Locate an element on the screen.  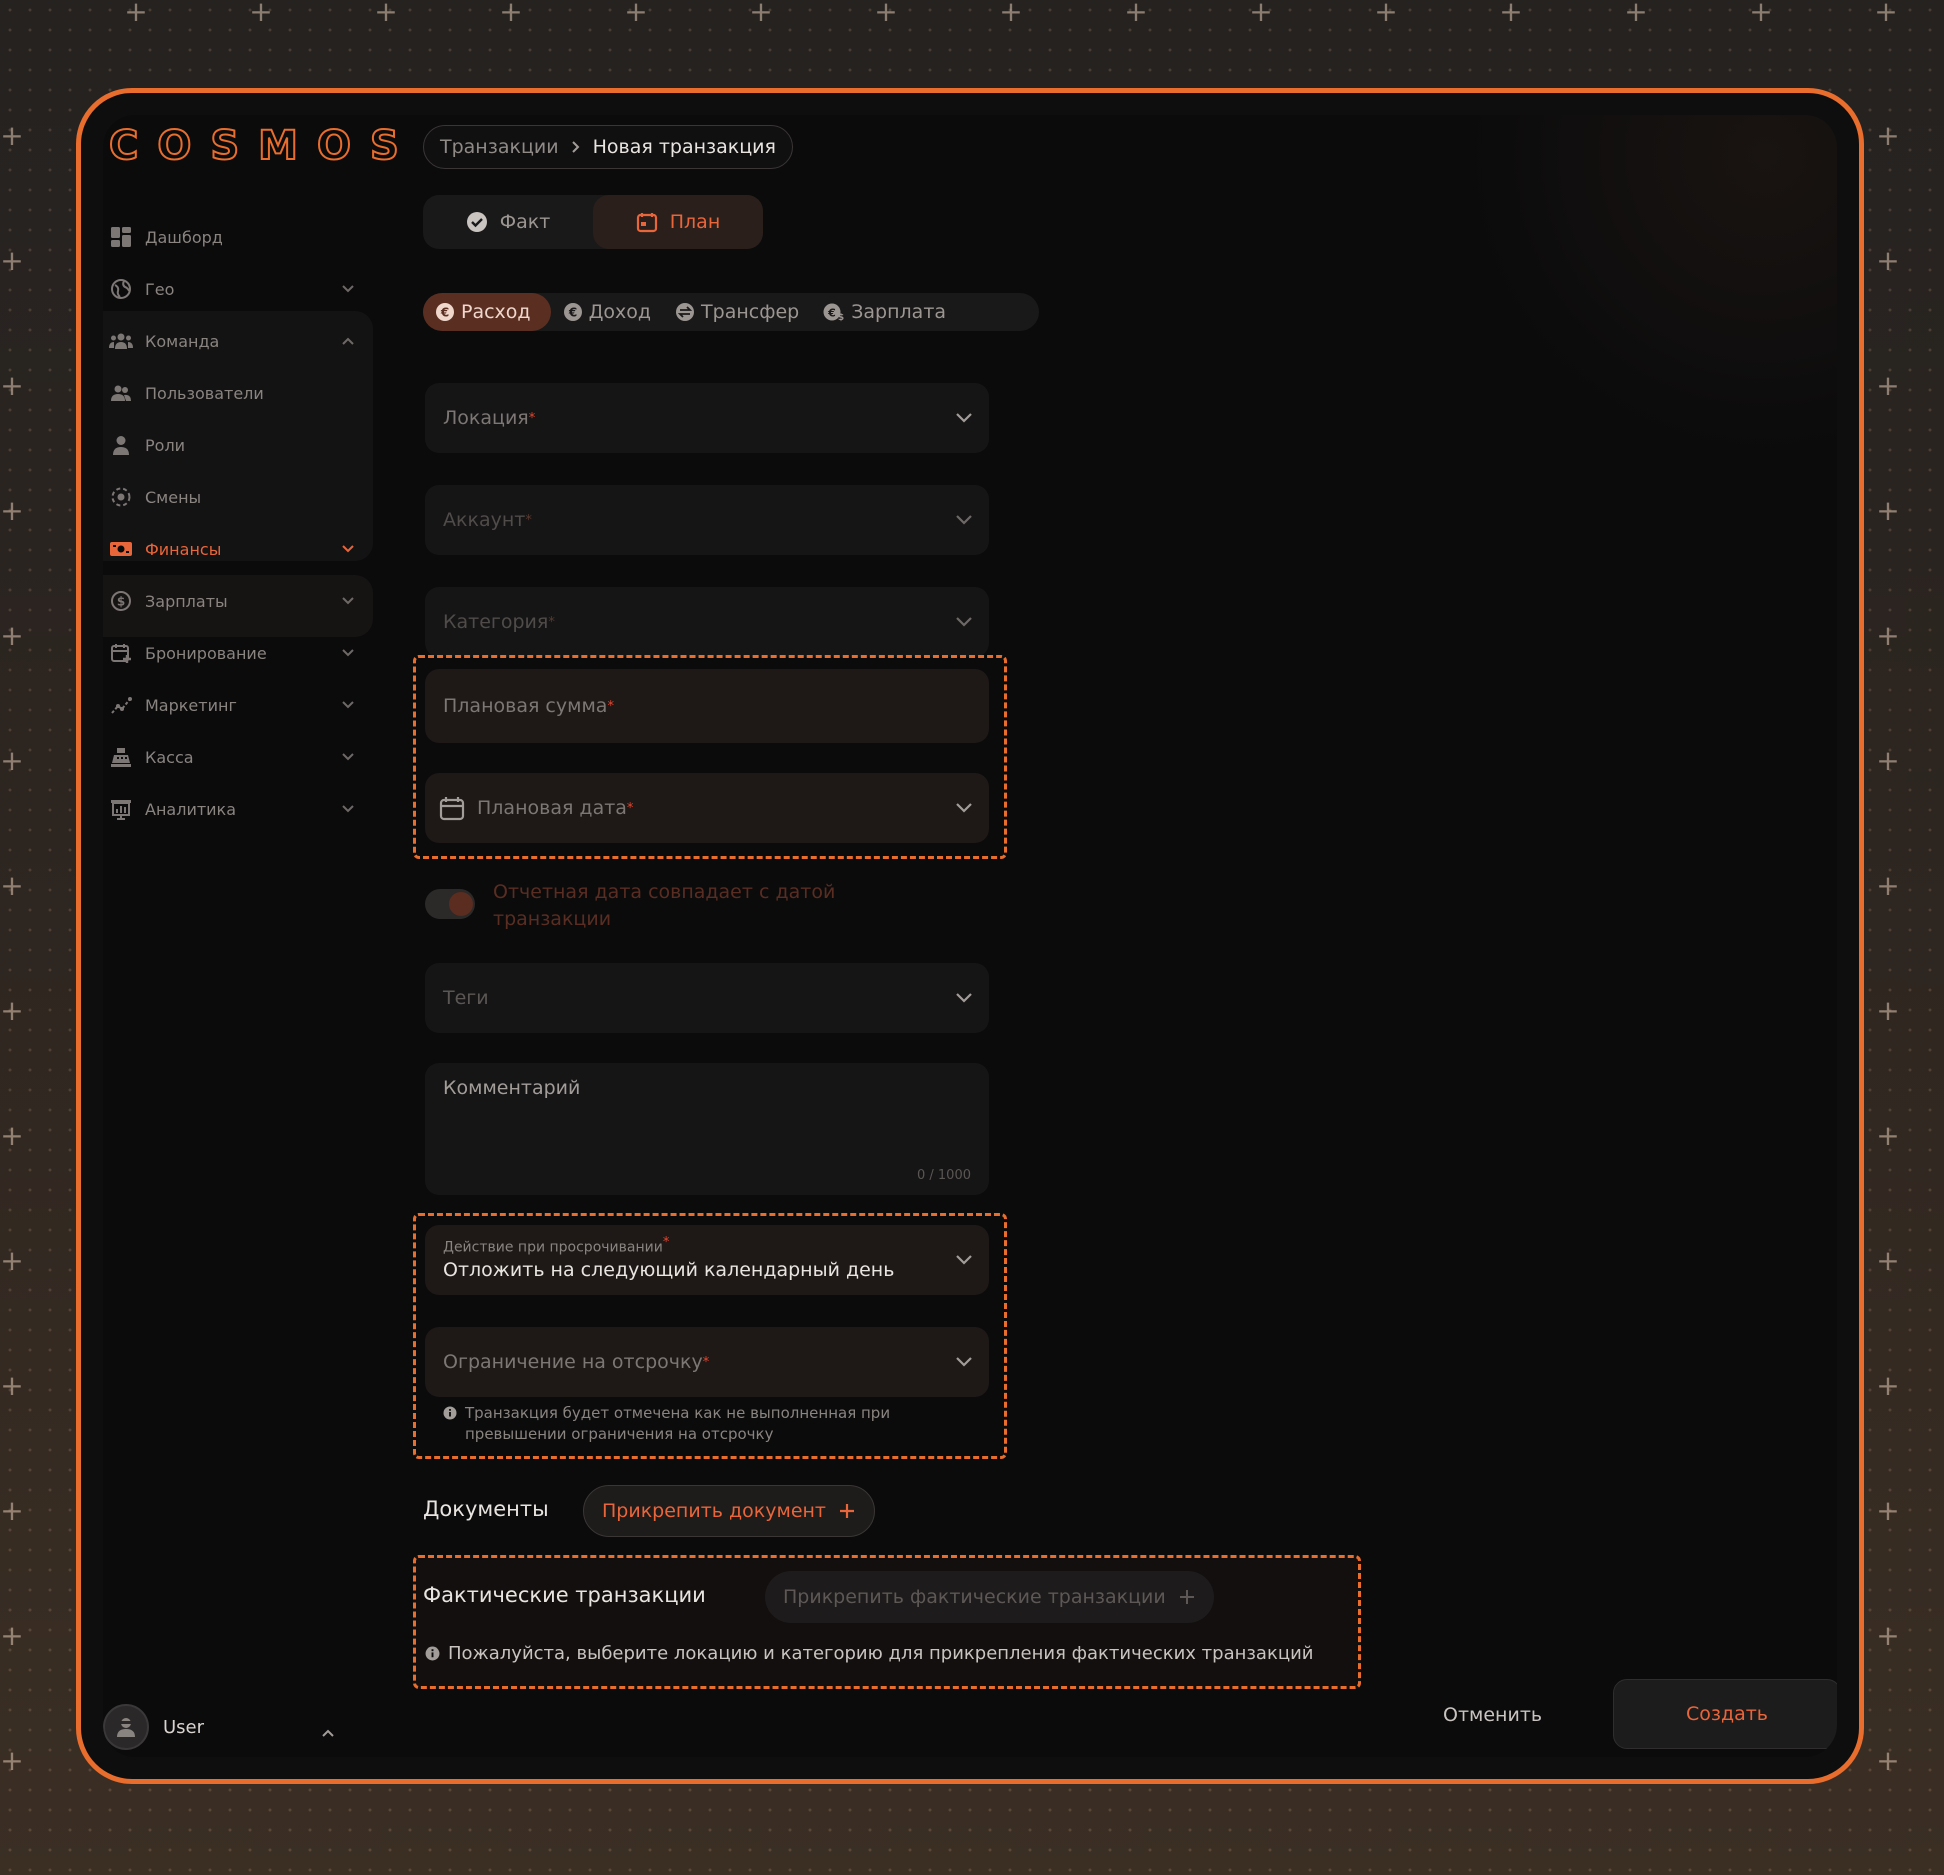
account-select: Аккаунт * is located at coordinates (707, 520).